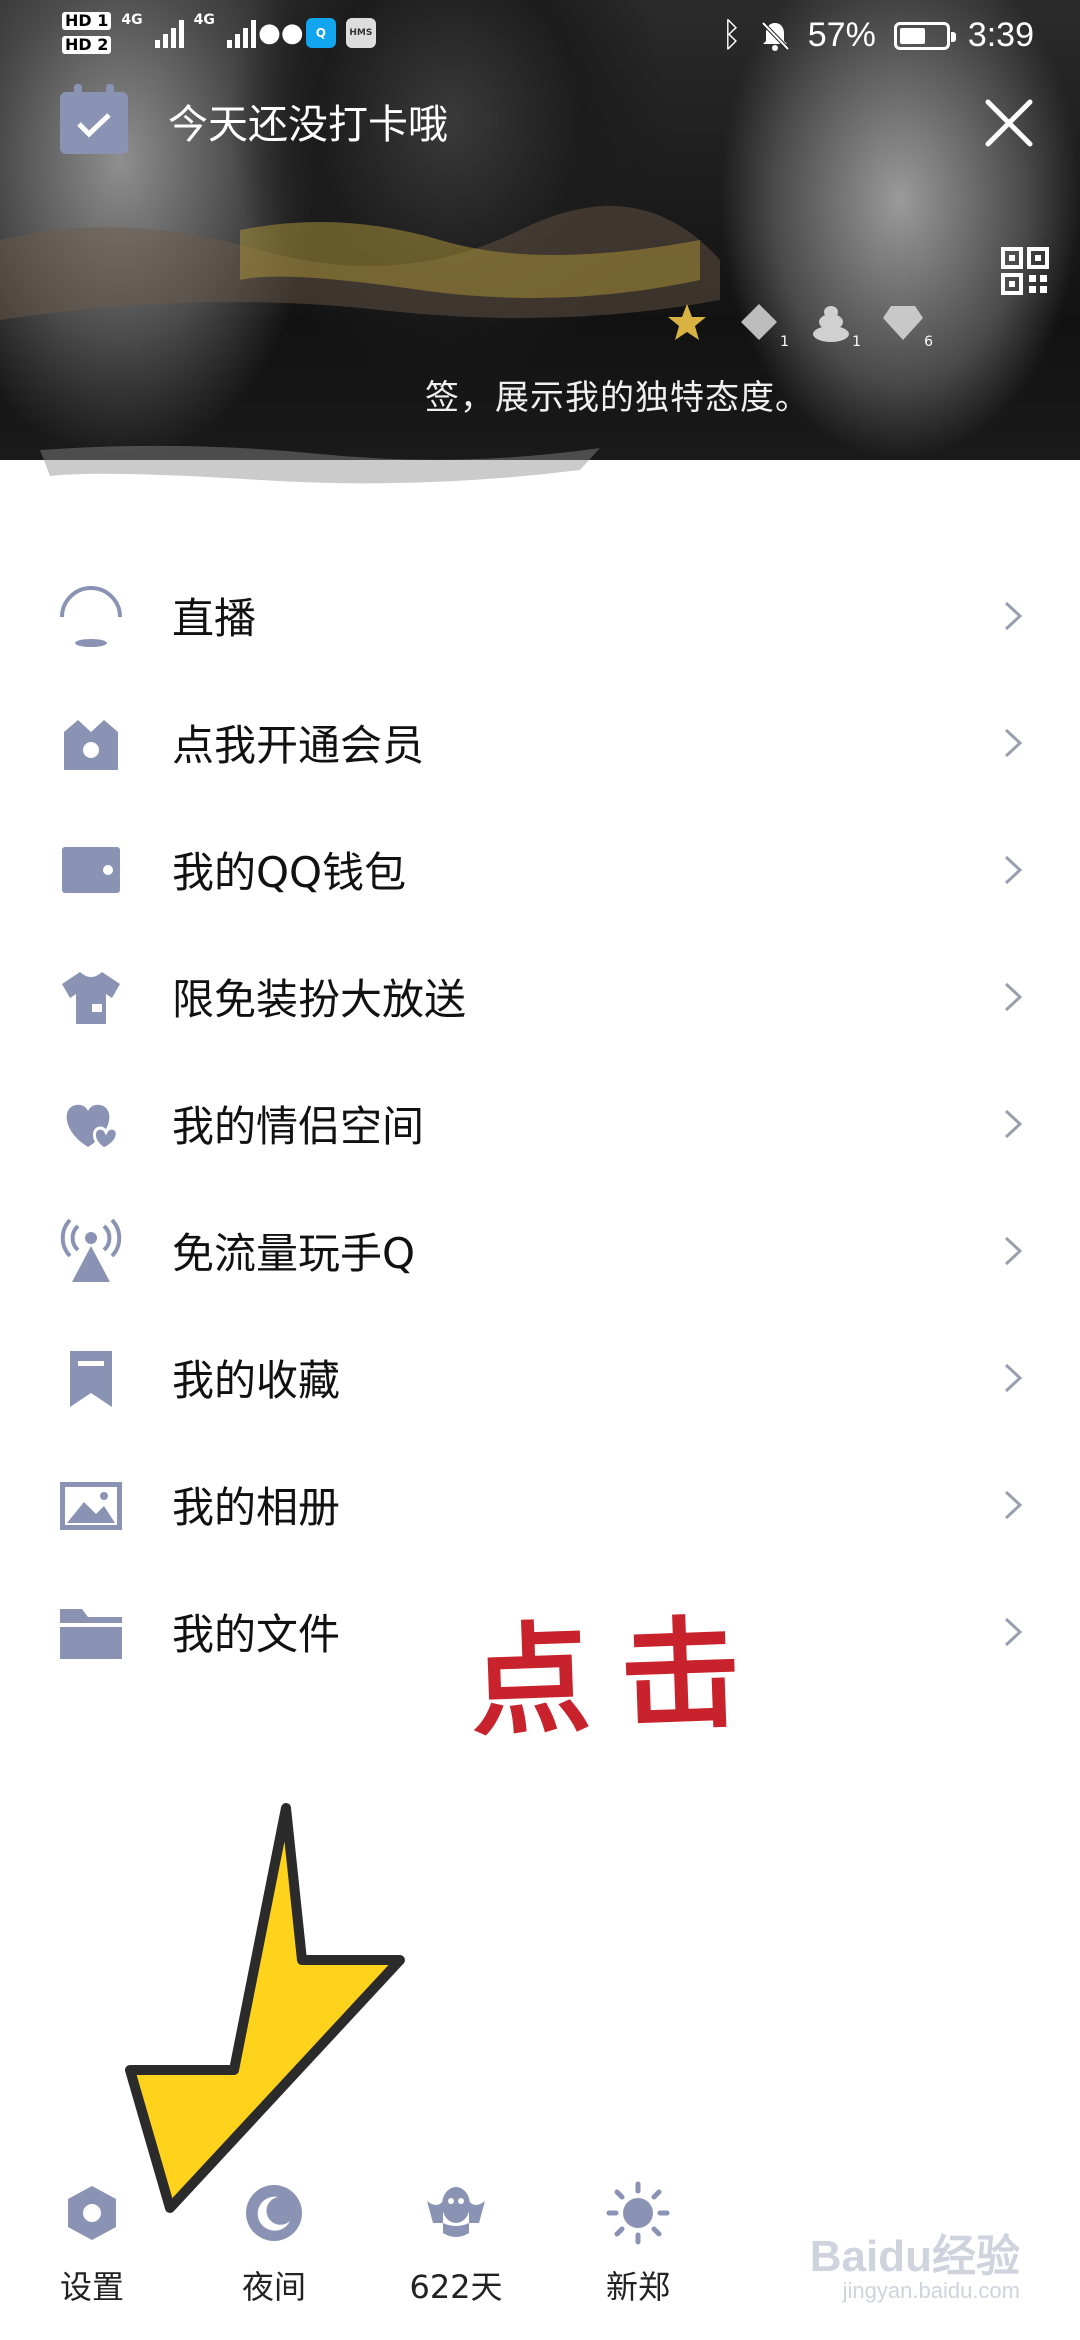  Describe the element at coordinates (91, 616) in the screenshot. I see `live-icon` at that location.